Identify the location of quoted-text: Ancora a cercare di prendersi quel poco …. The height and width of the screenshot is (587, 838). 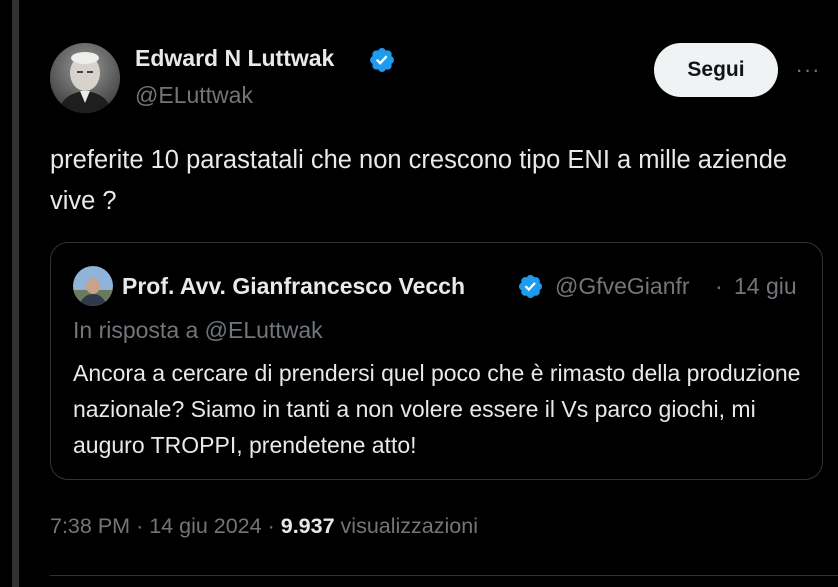
(437, 409).